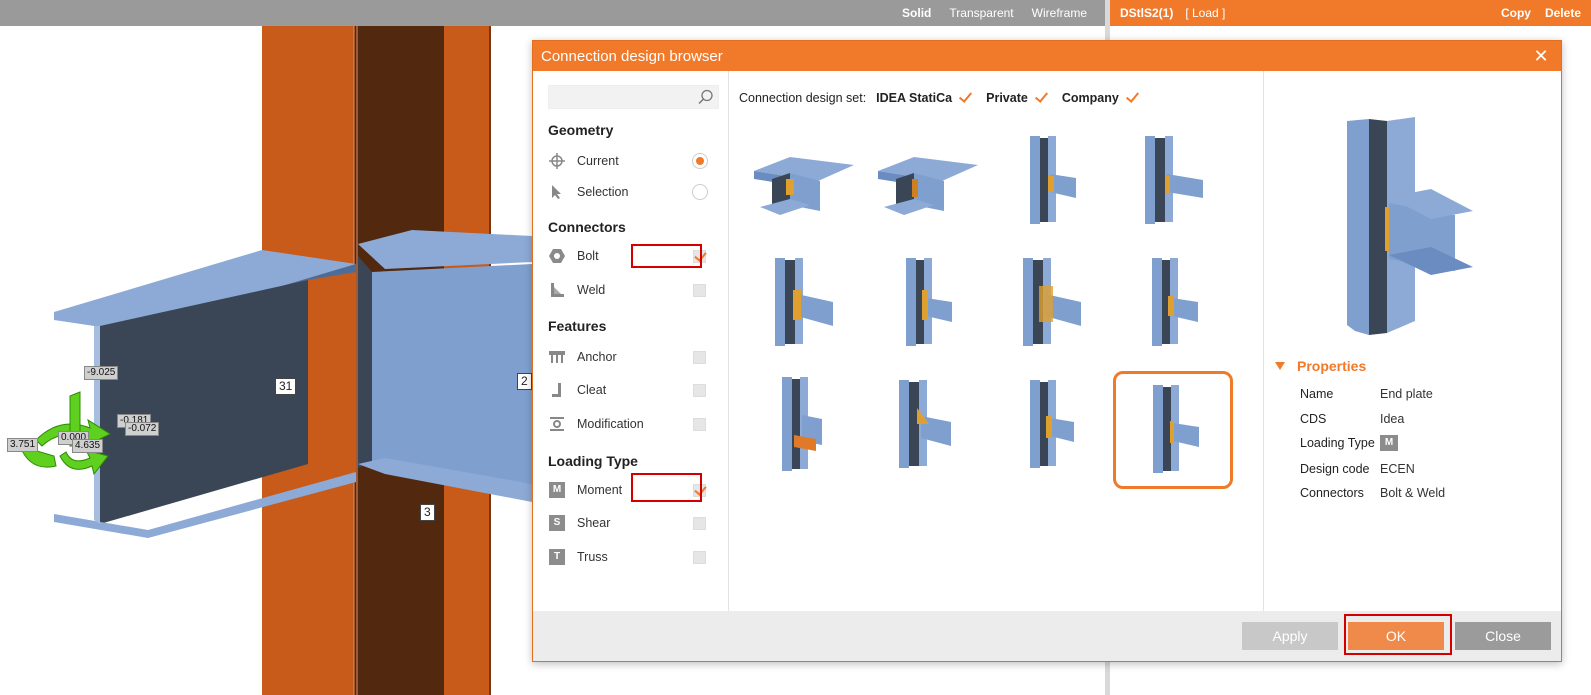  I want to click on feature-cleat-checkbox, so click(699, 390).